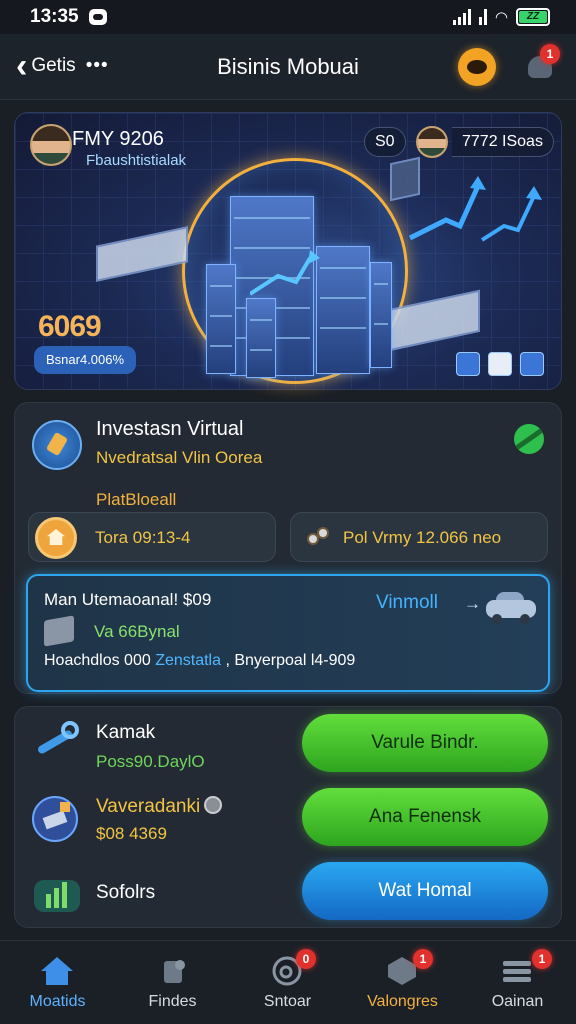  I want to click on platform-label: PlatBloeall, so click(136, 499).